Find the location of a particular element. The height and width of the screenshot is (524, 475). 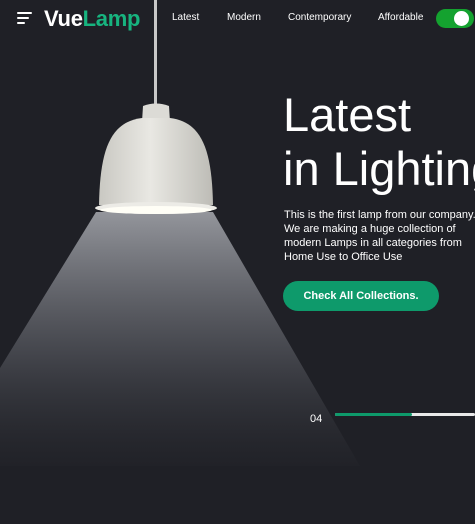

lamp-shade is located at coordinates (156, 161).